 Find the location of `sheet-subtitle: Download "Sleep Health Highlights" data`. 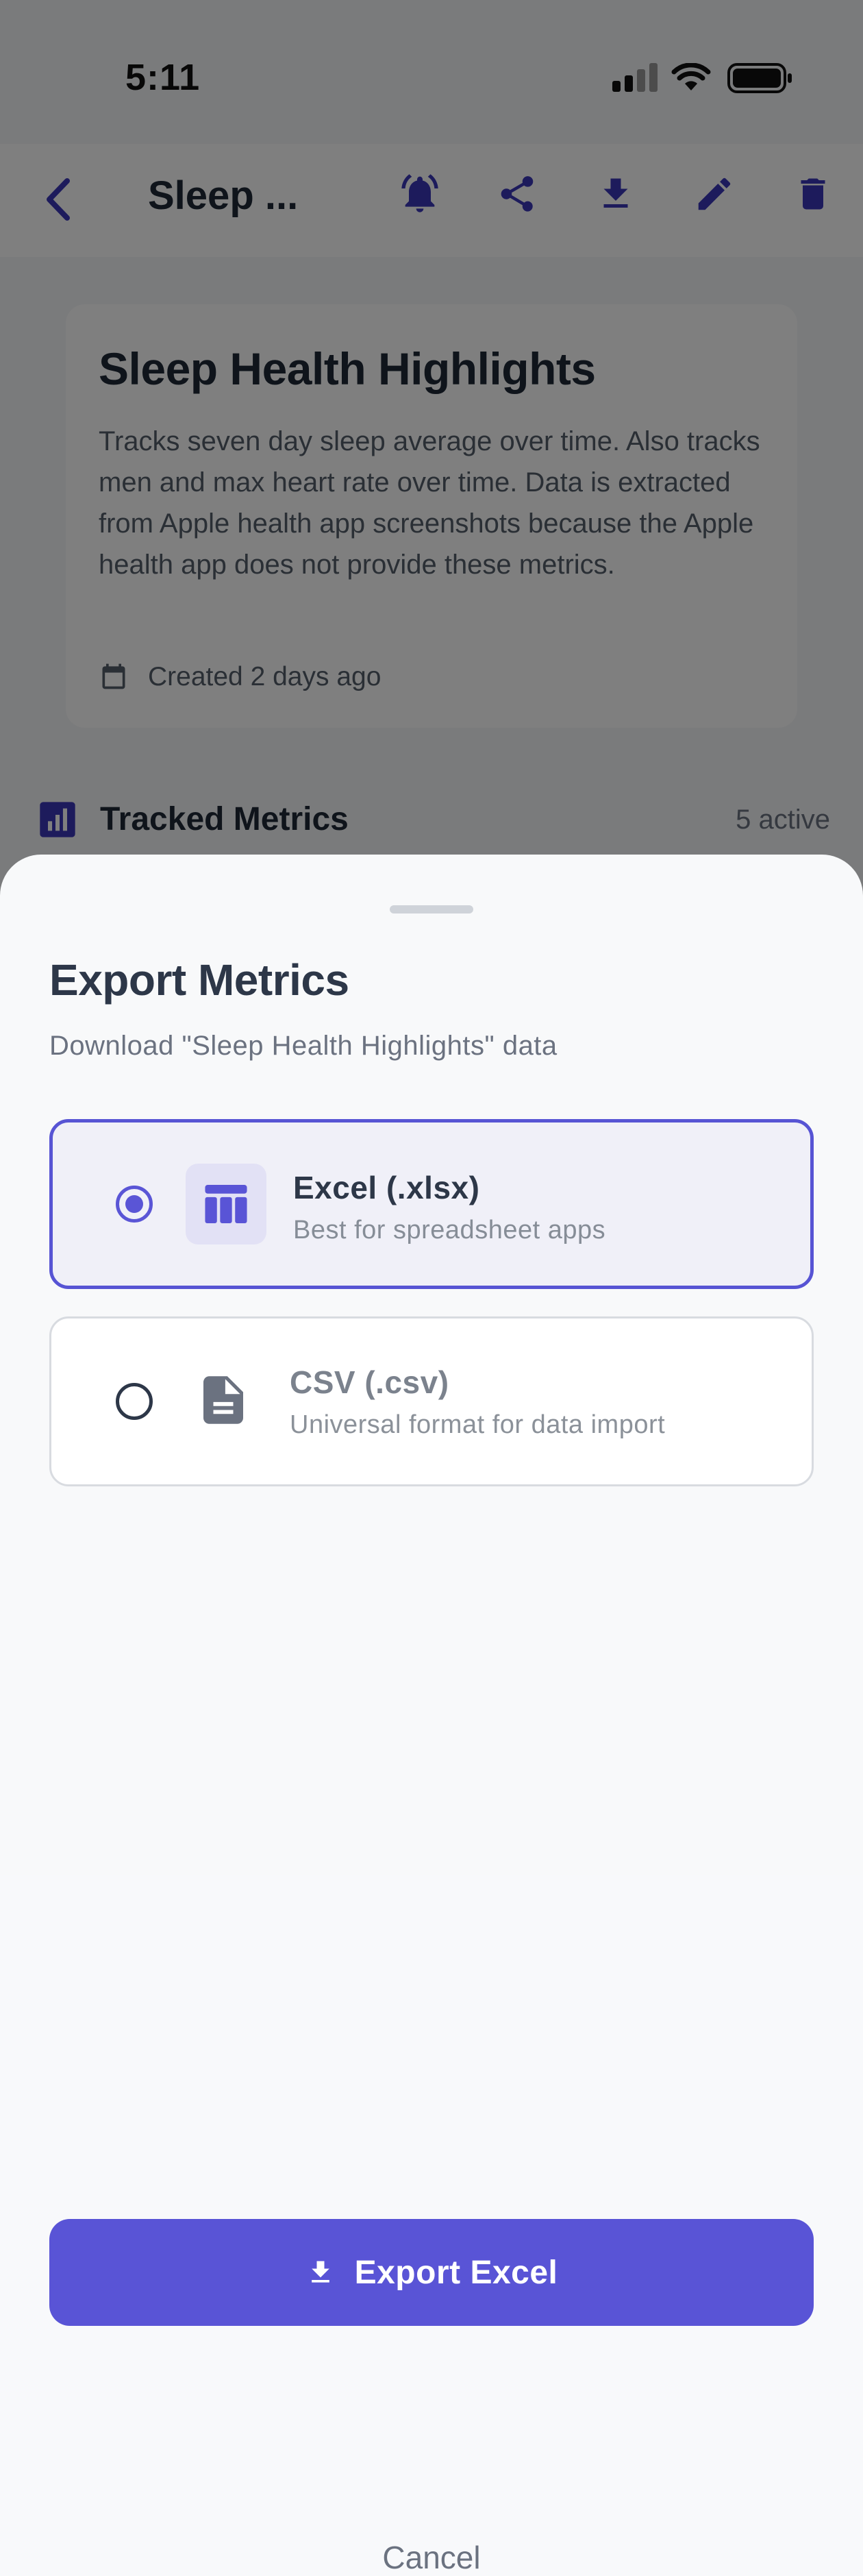

sheet-subtitle: Download "Sleep Health Highlights" data is located at coordinates (303, 1046).